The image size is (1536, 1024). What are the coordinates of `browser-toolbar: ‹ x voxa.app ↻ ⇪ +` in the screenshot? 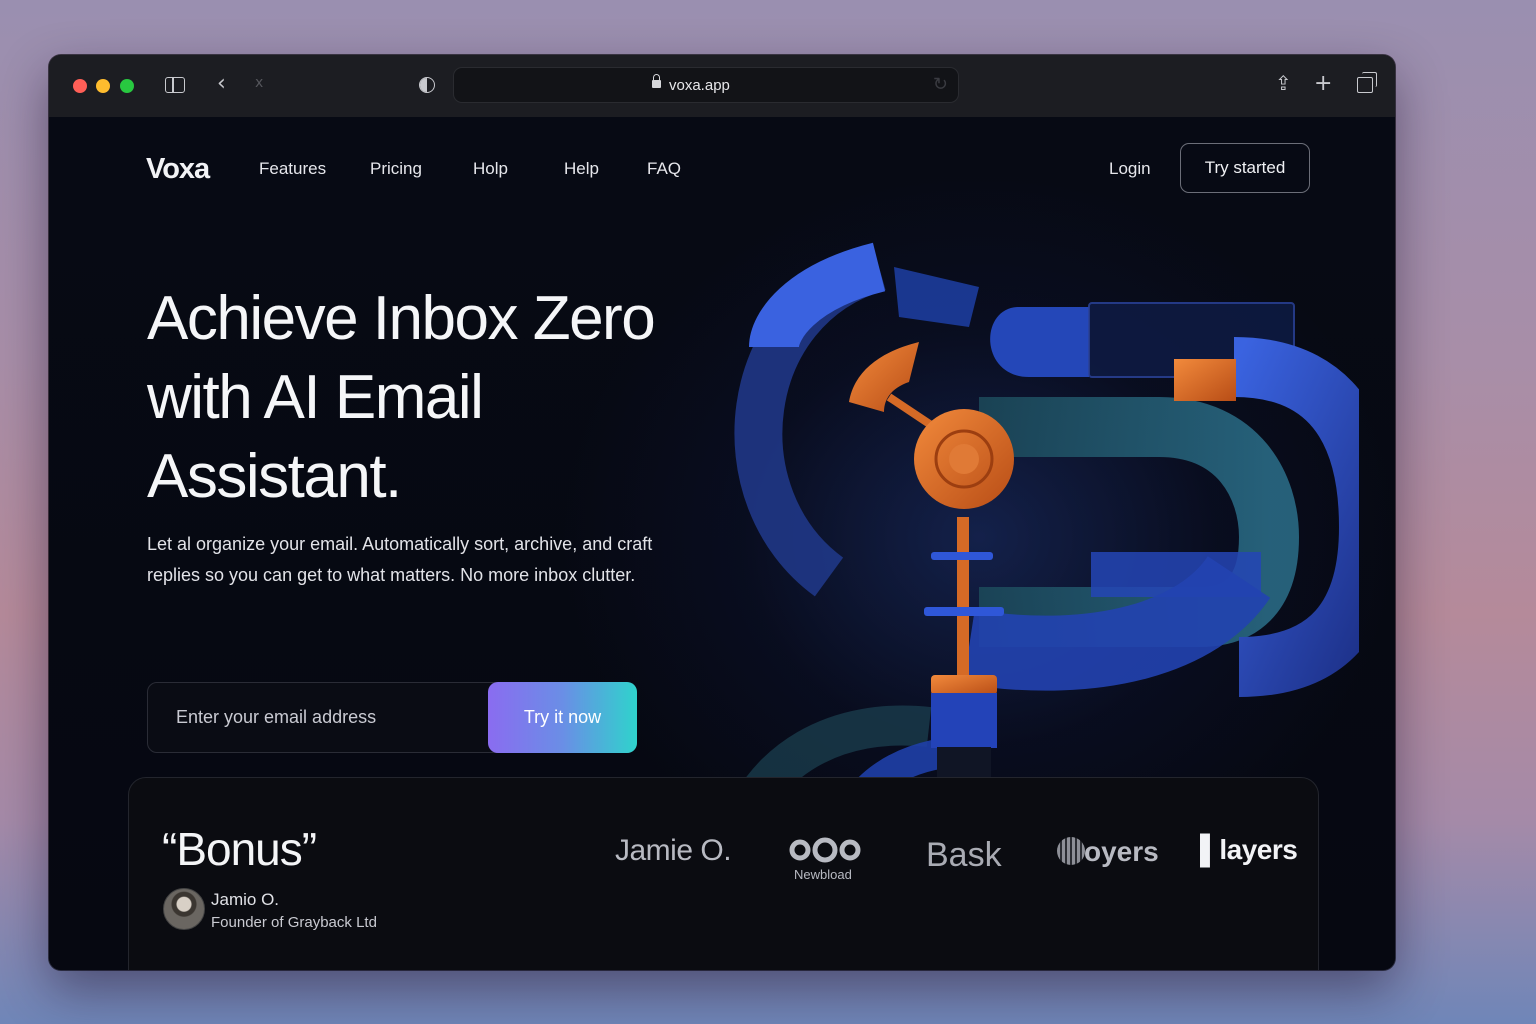 It's located at (722, 86).